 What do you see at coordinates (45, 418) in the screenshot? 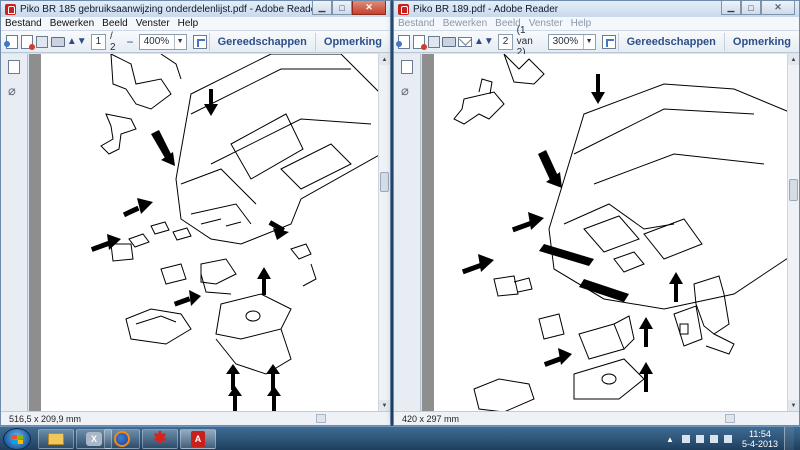
I see `page-size-label: 516,5 x 209,9 mm` at bounding box center [45, 418].